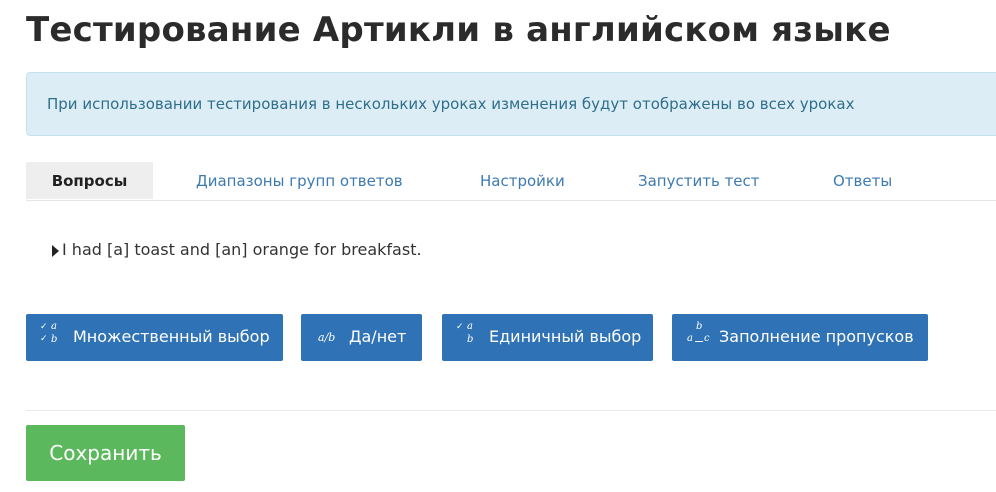  What do you see at coordinates (816, 336) in the screenshot?
I see `fill-blanks-label: Заполнение пропусков` at bounding box center [816, 336].